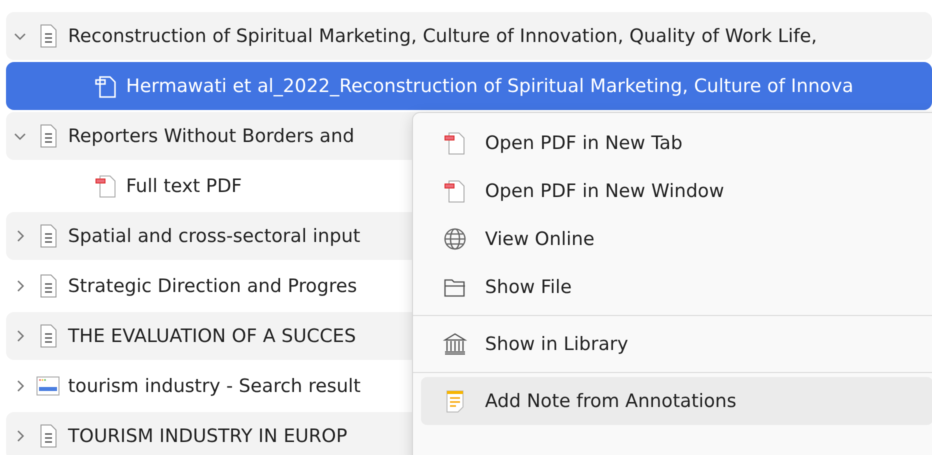 The image size is (932, 455). What do you see at coordinates (212, 286) in the screenshot?
I see `item-title: Strategic Direction and Progres` at bounding box center [212, 286].